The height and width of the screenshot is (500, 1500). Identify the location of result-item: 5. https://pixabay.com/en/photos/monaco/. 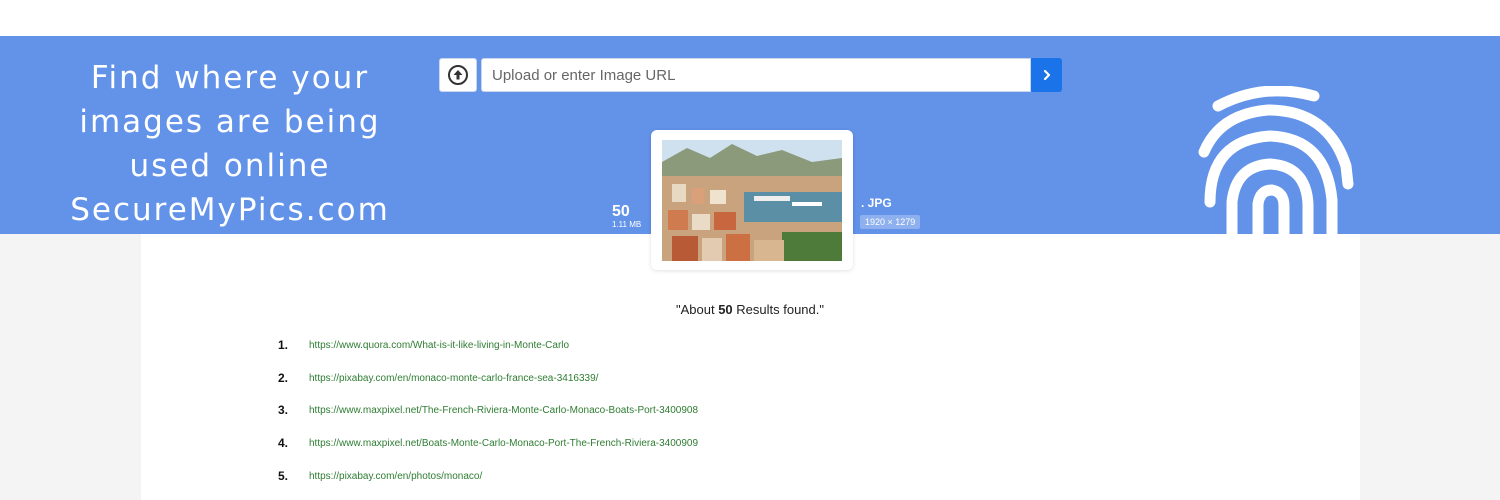
(380, 476).